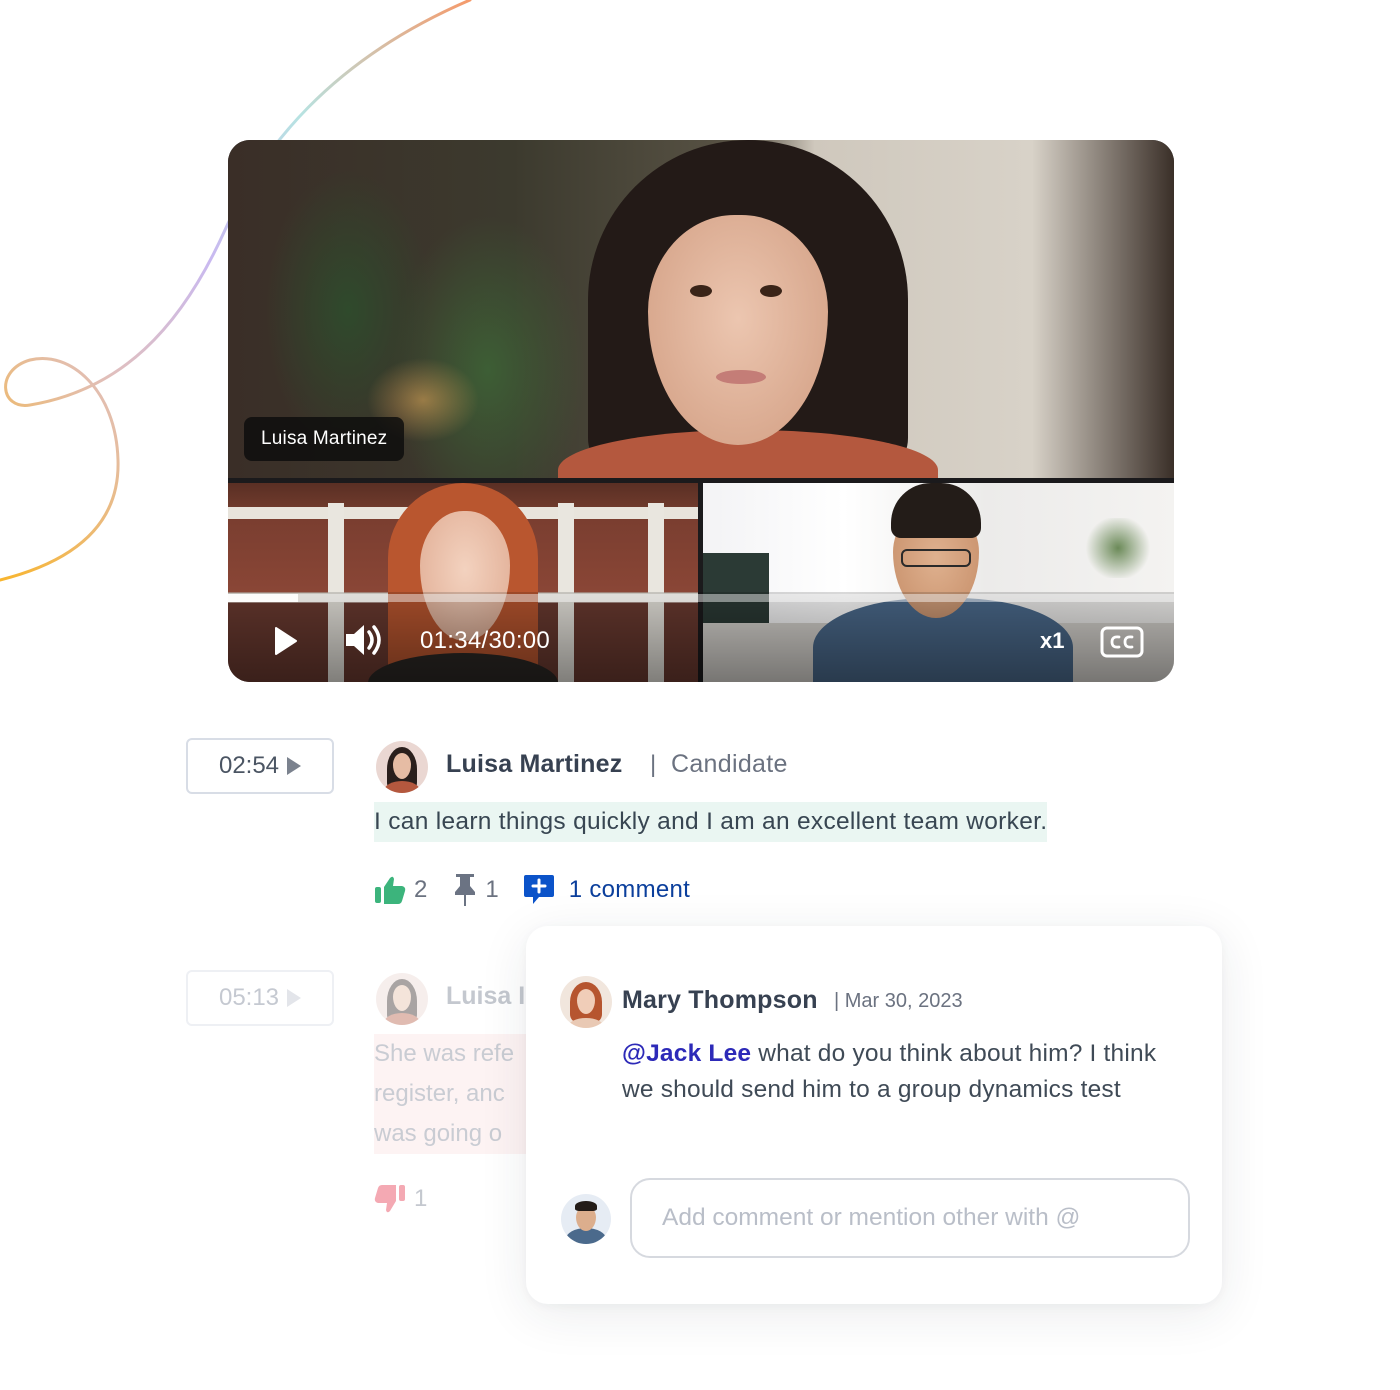 This screenshot has width=1400, height=1390. Describe the element at coordinates (485, 640) in the screenshot. I see `time-readout: 01:34/30:00` at that location.